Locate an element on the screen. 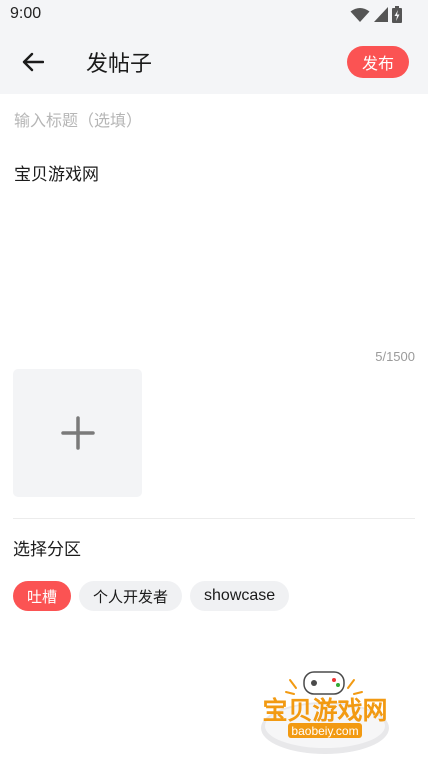 This screenshot has height=761, width=428. status-time: 9:00 is located at coordinates (26, 13).